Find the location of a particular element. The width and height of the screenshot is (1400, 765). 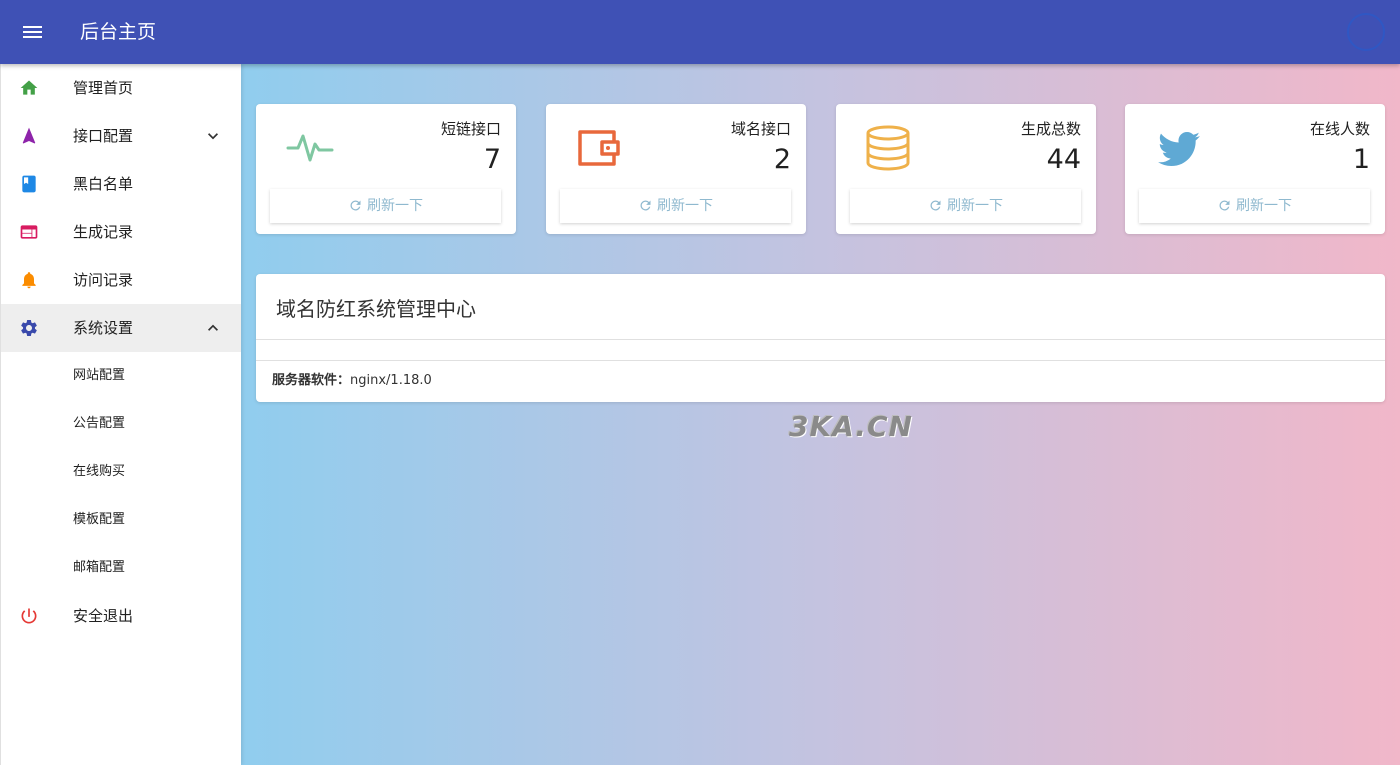

server-software-label: 服务器软件： is located at coordinates (311, 380).